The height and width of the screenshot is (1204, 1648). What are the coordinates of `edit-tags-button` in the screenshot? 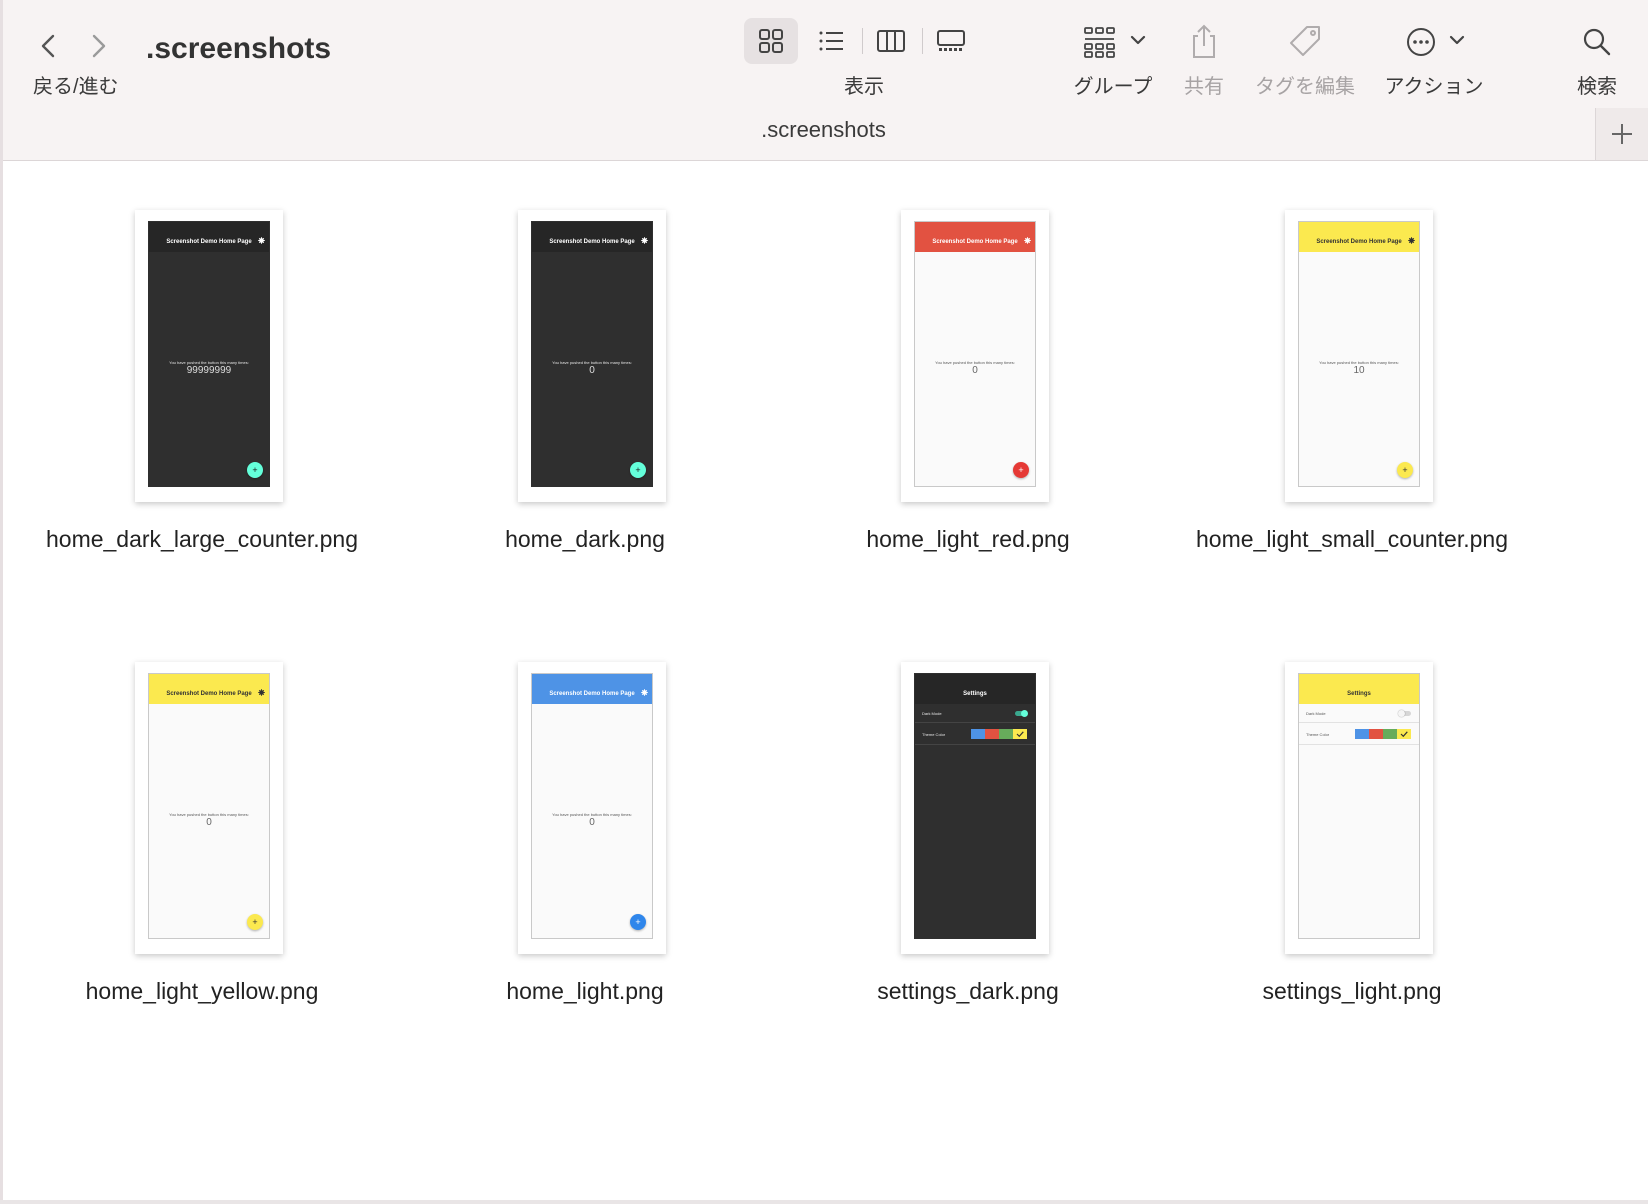 It's located at (1305, 42).